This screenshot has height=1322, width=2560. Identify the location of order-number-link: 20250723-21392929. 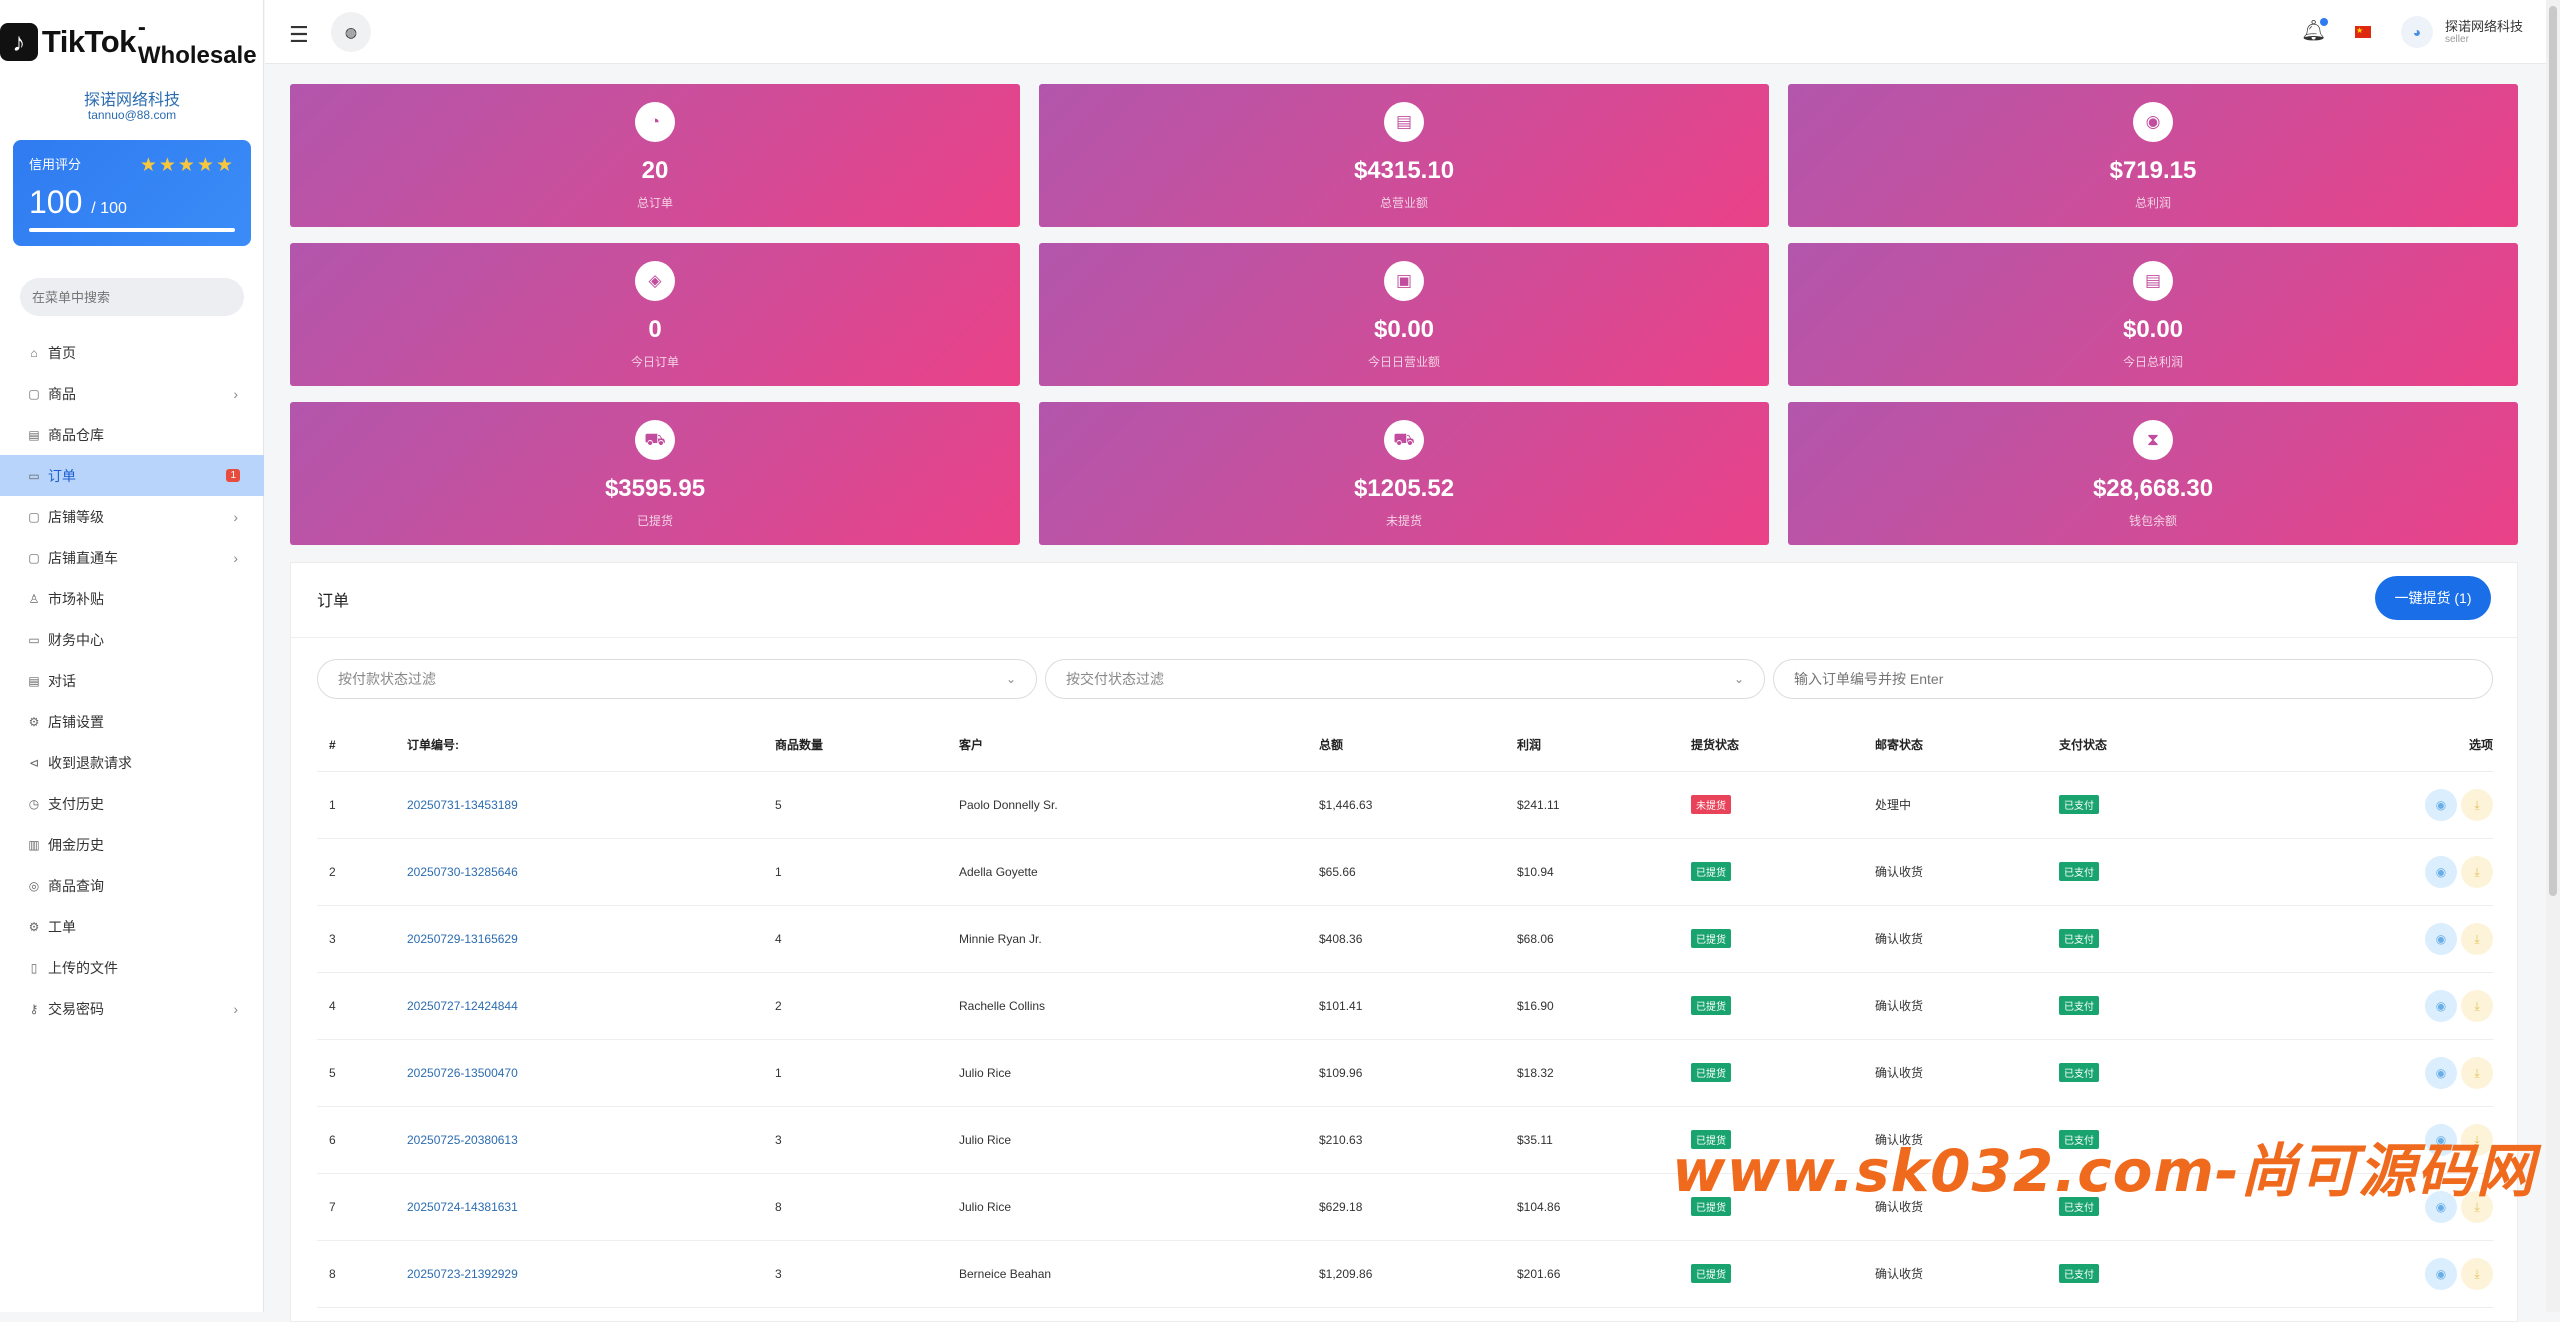
(591, 1274).